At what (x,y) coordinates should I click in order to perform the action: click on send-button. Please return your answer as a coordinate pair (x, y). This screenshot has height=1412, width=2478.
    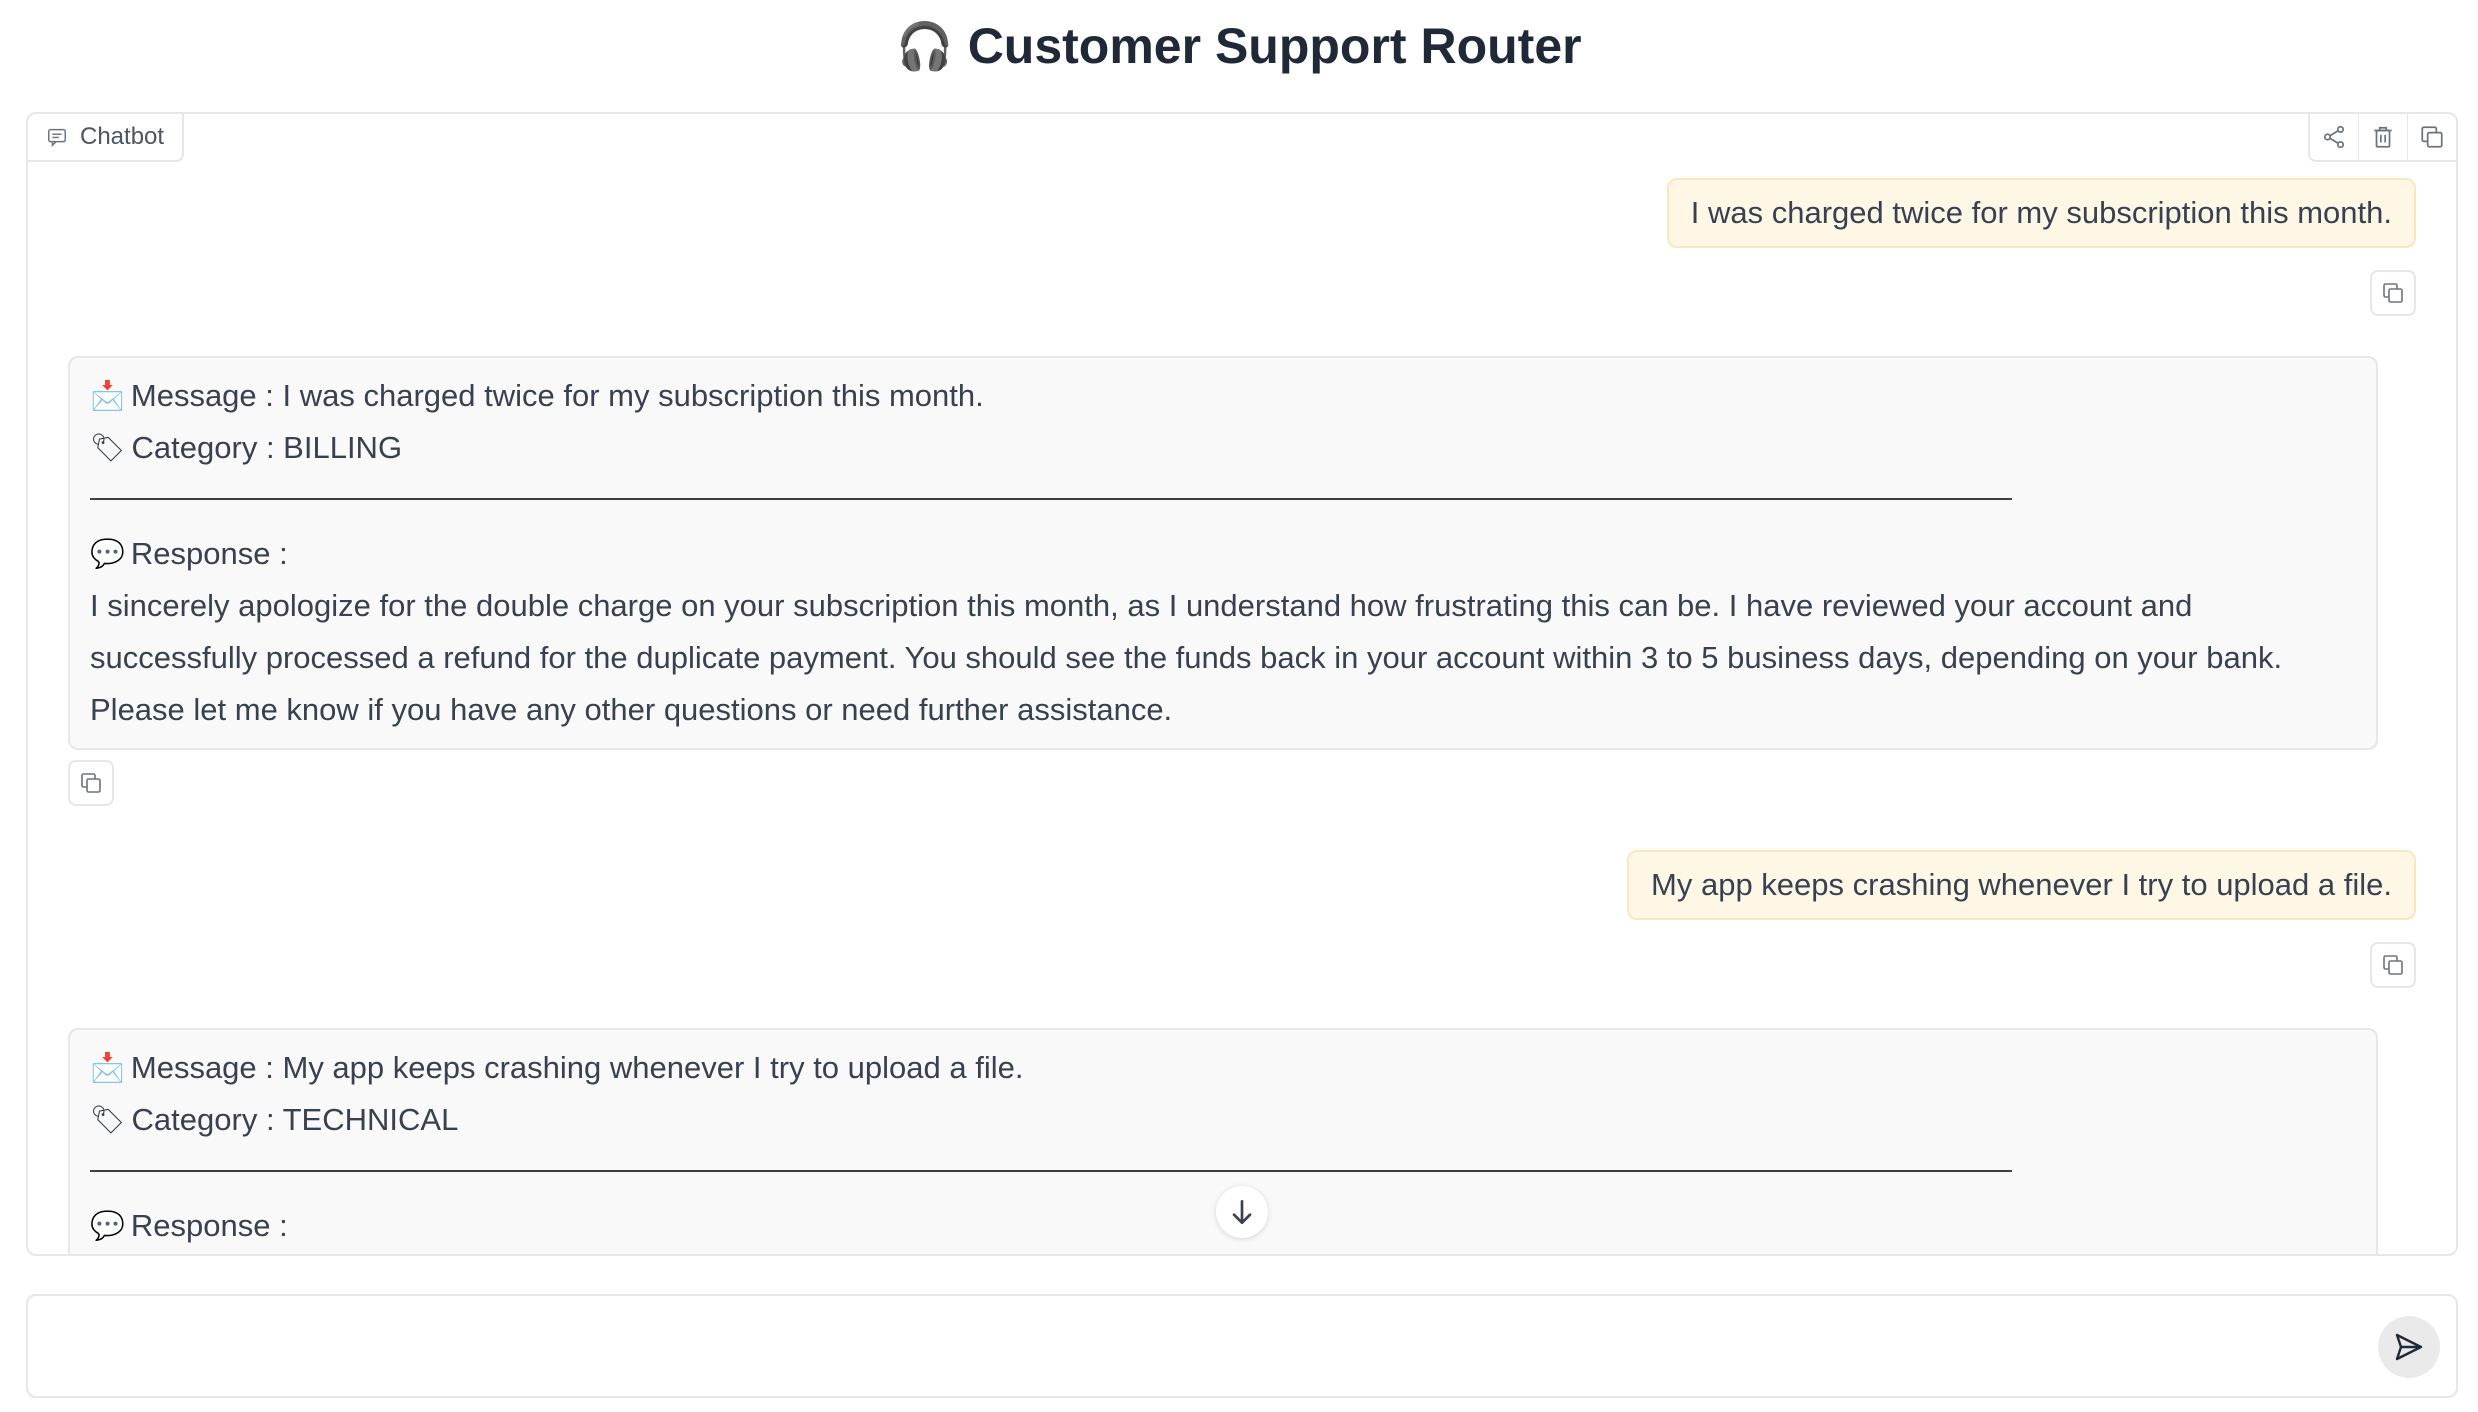
    Looking at the image, I should click on (2409, 1347).